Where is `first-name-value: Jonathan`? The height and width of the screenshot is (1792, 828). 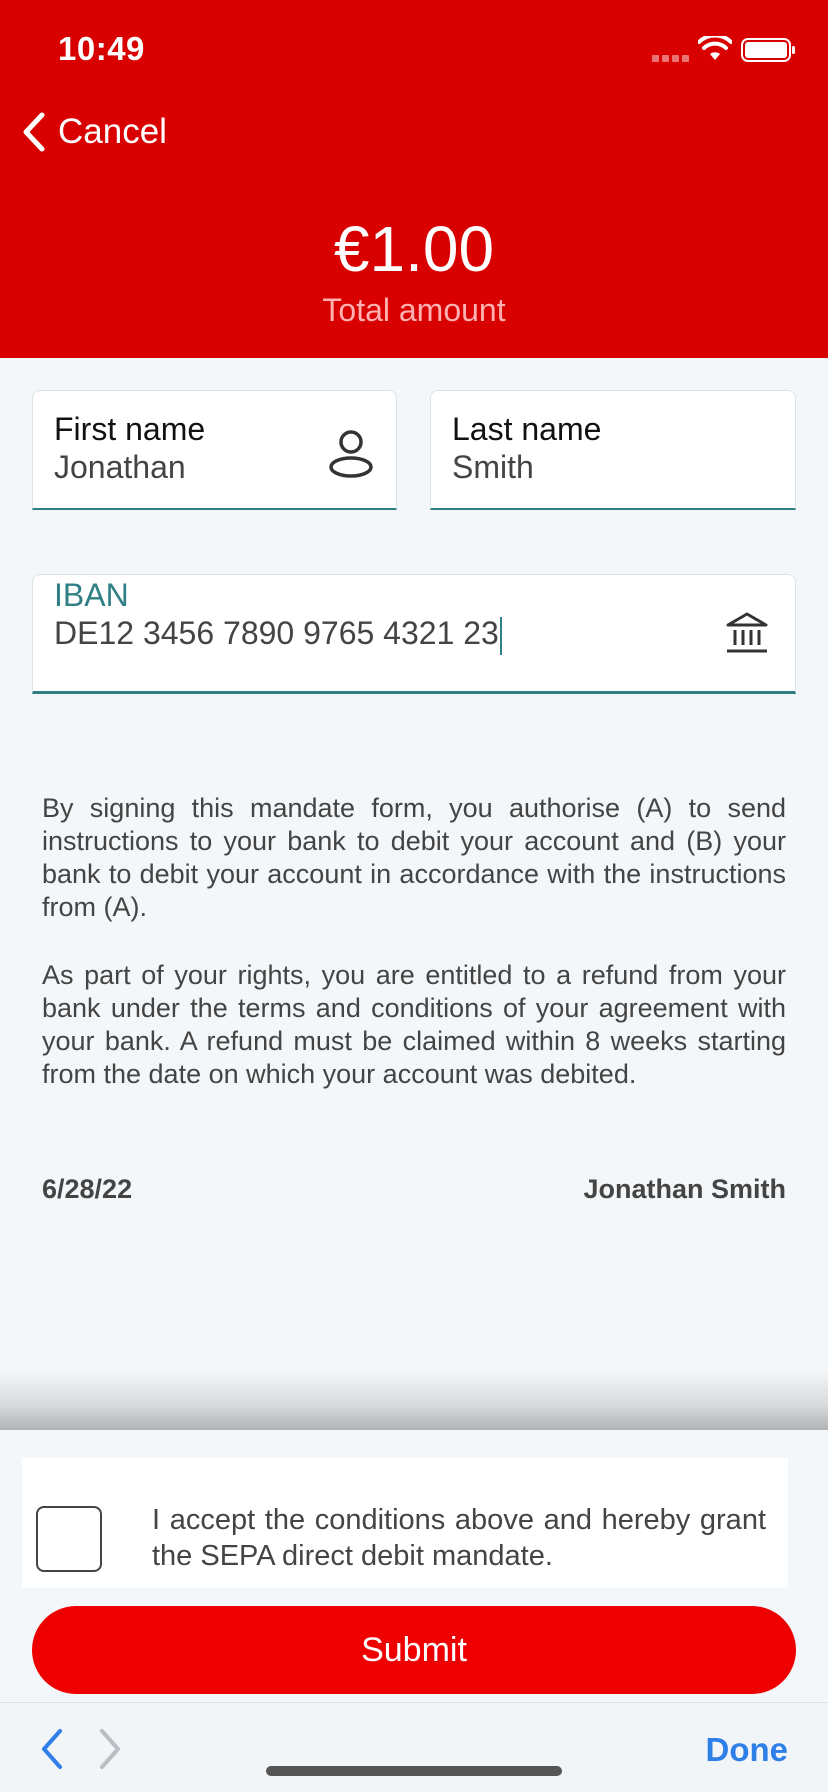
first-name-value: Jonathan is located at coordinates (120, 467).